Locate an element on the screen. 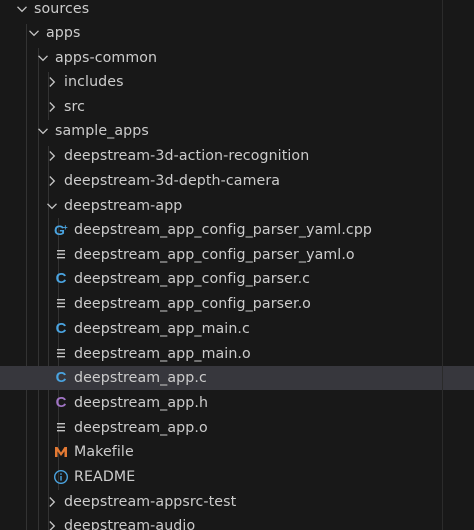 This screenshot has width=474, height=530. tree-folder-label: sample_apps is located at coordinates (102, 131).